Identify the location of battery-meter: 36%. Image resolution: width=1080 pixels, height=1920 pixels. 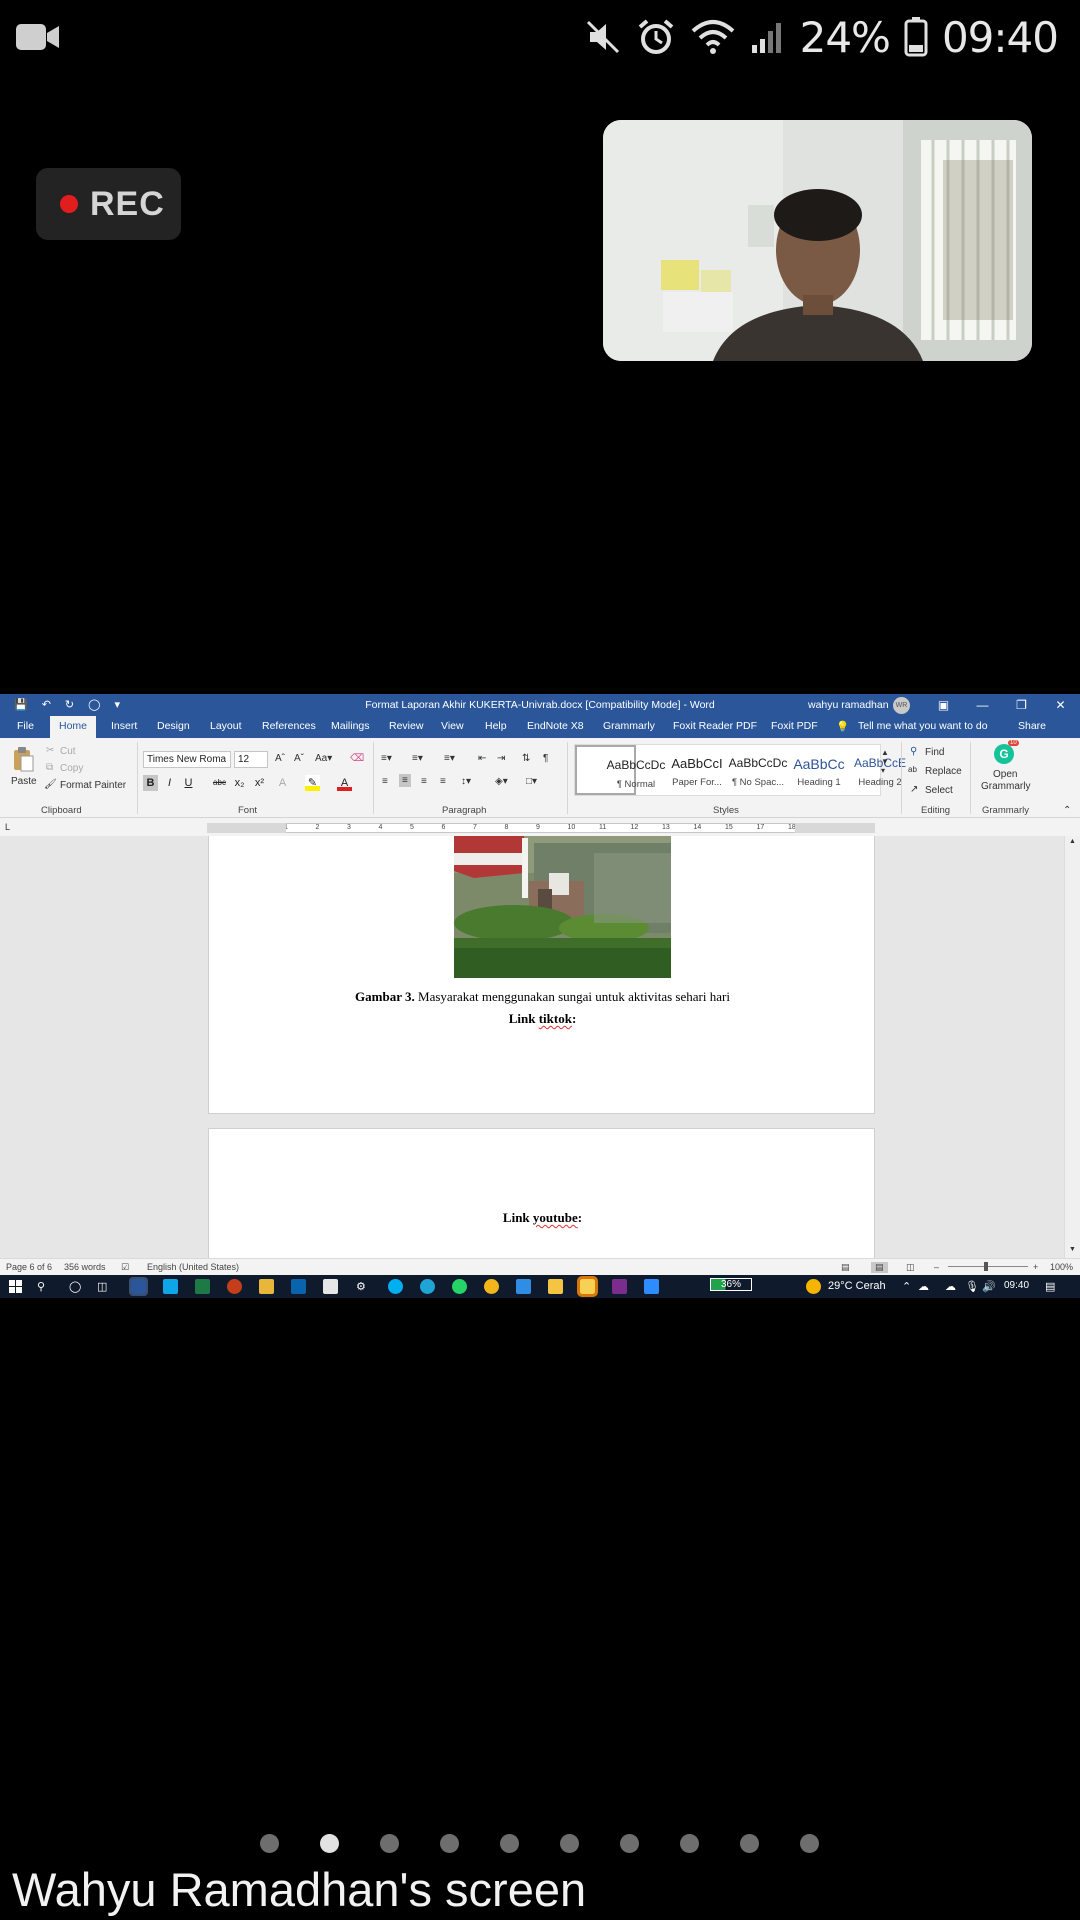
(731, 1284).